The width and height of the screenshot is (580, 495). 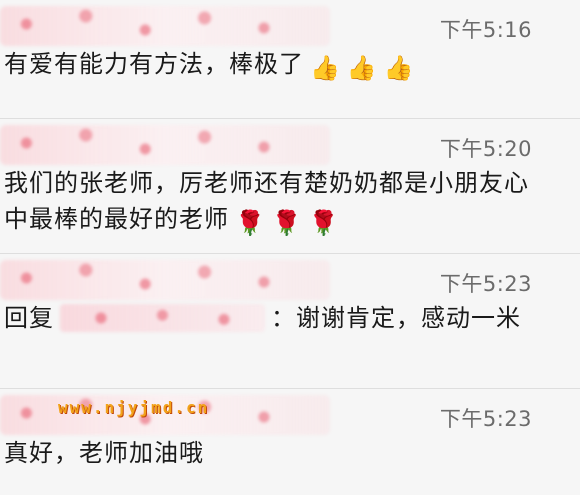 I want to click on comment-body: 我们的张老师，厉老师还有楚奶奶都是小朋友心中最棒的最好的老师, so click(x=266, y=201).